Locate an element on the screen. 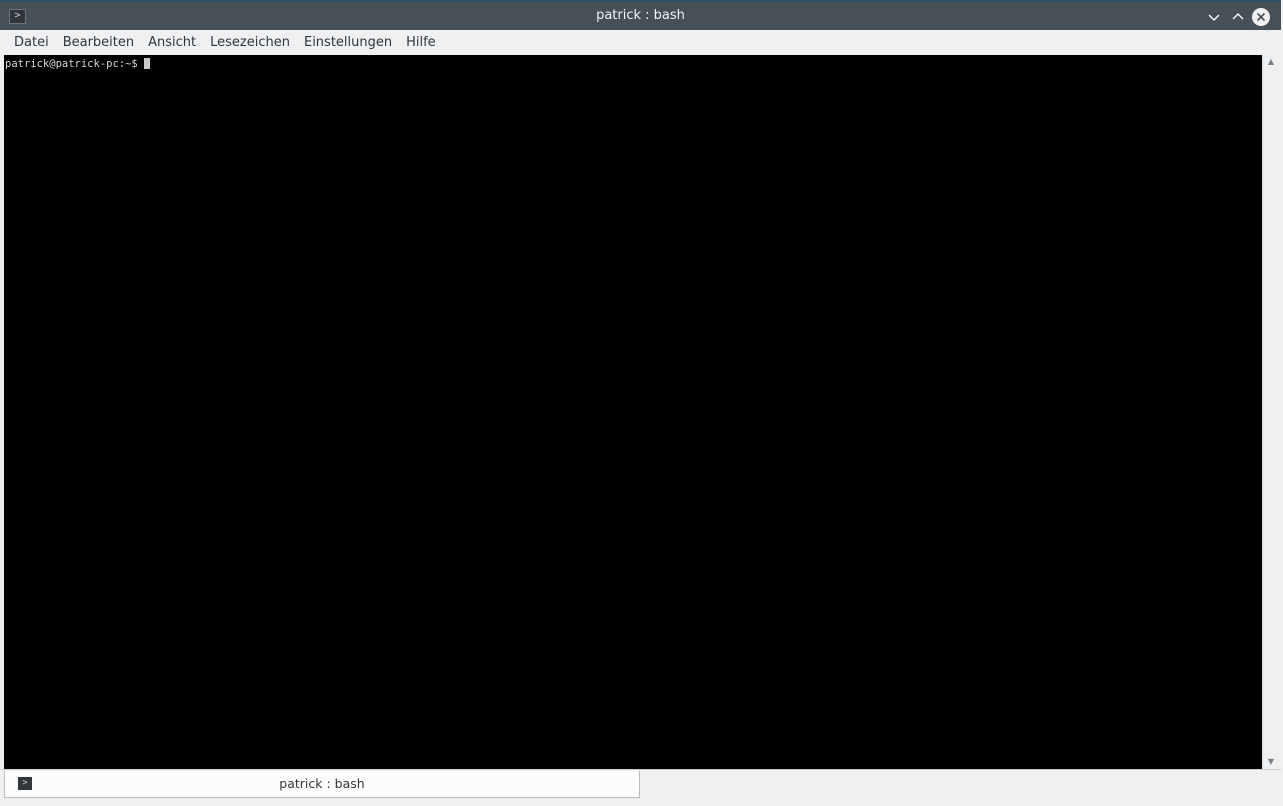 This screenshot has height=806, width=1283. tab-patrick-bash: > patrick : bash is located at coordinates (322, 784).